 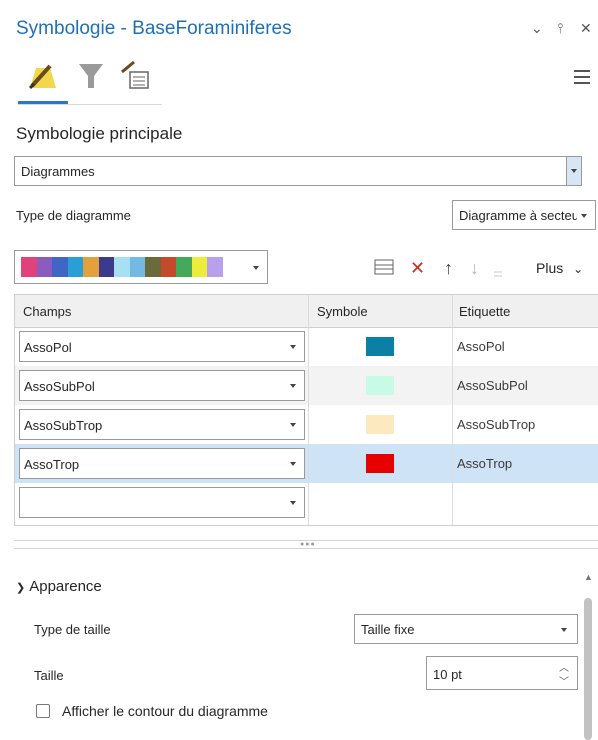 What do you see at coordinates (21, 588) in the screenshot?
I see `chevron-down-icon: ❯` at bounding box center [21, 588].